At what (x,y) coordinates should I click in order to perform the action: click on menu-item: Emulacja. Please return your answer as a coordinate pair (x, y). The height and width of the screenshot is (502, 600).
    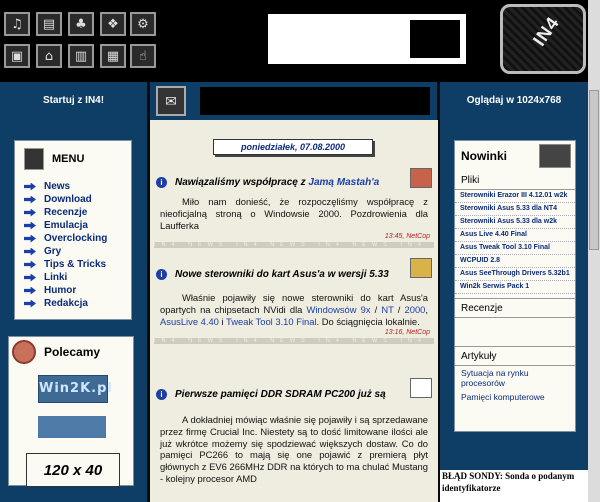
    Looking at the image, I should click on (65, 225).